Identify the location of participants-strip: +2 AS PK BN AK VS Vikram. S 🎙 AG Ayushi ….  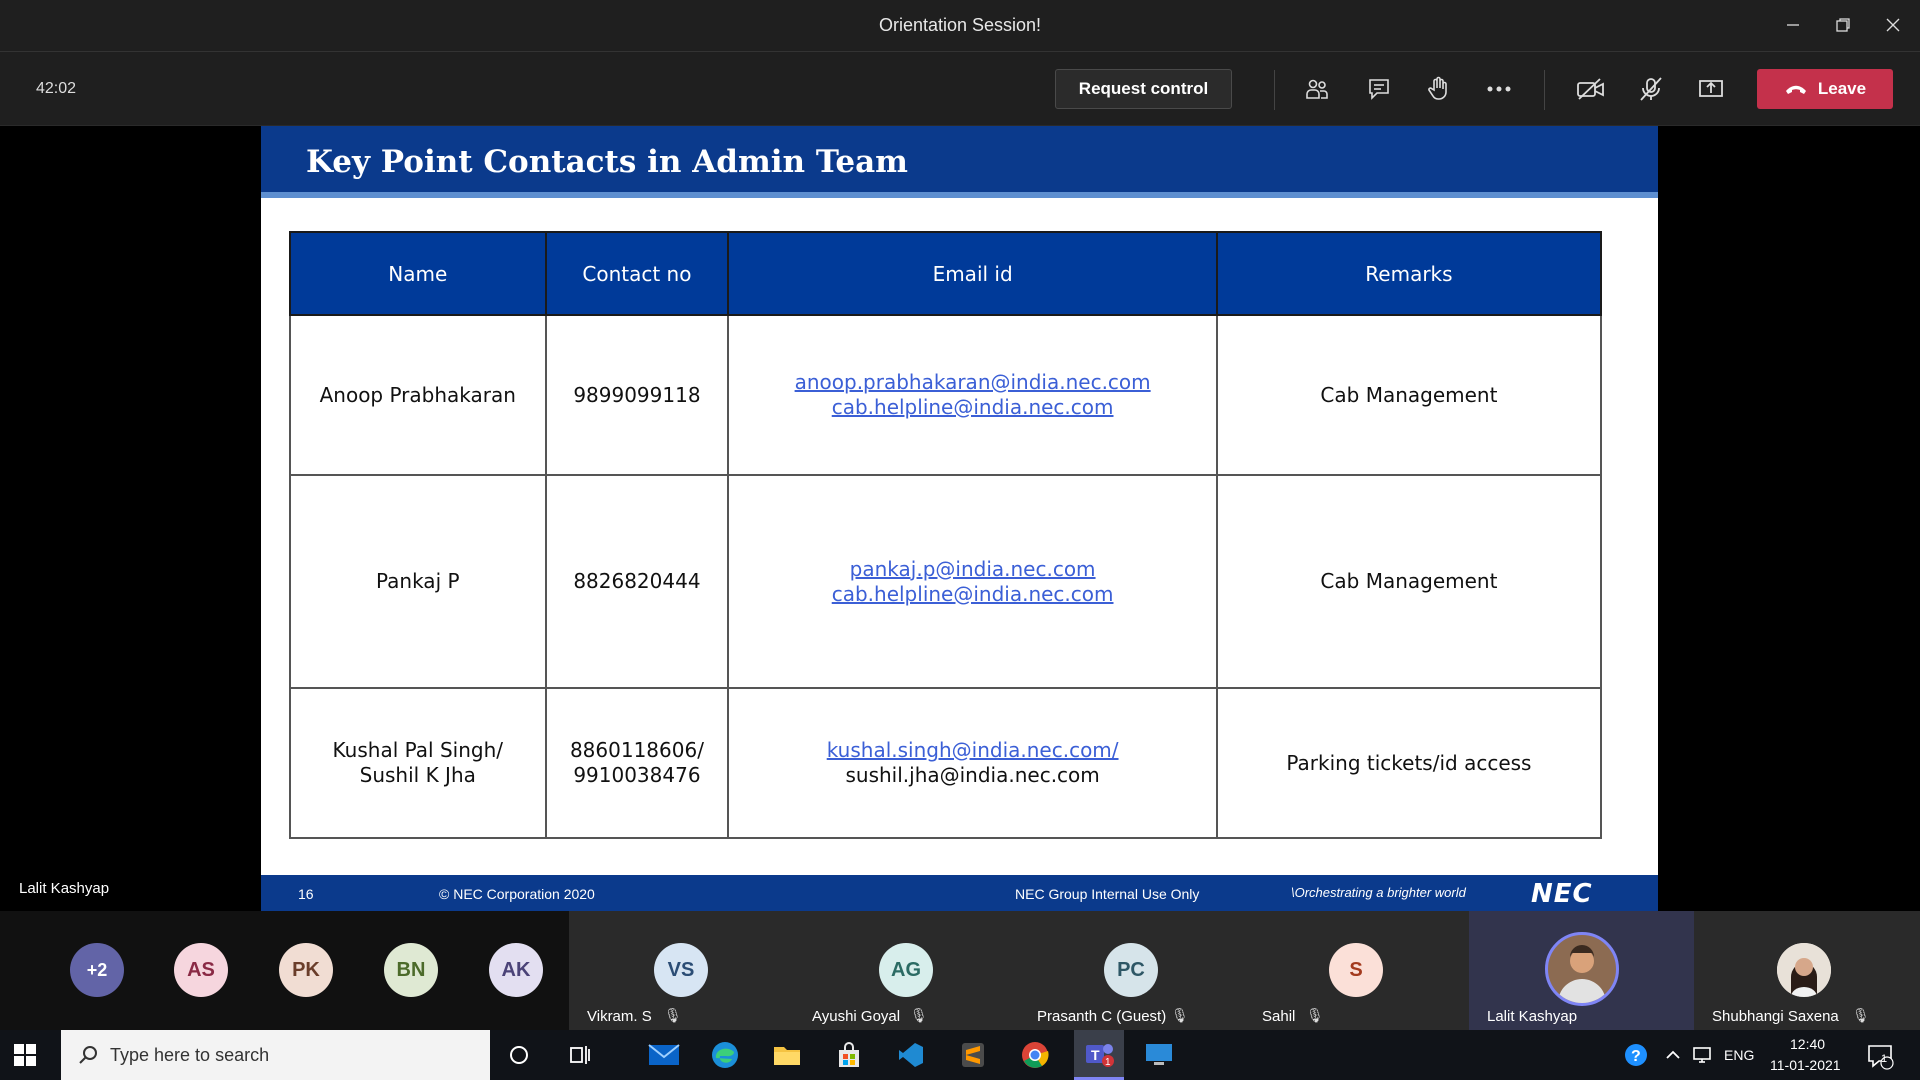
(960, 970).